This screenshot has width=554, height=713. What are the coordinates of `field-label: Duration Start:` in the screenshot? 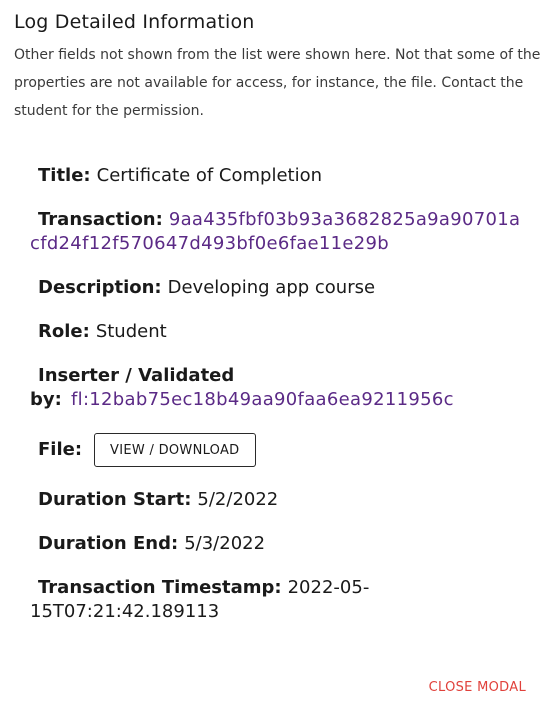 It's located at (115, 499).